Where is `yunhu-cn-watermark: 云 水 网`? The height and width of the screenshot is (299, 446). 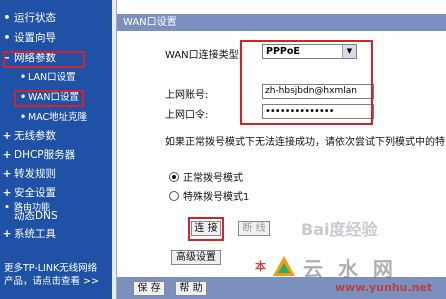 yunhu-cn-watermark: 云 水 网 is located at coordinates (350, 269).